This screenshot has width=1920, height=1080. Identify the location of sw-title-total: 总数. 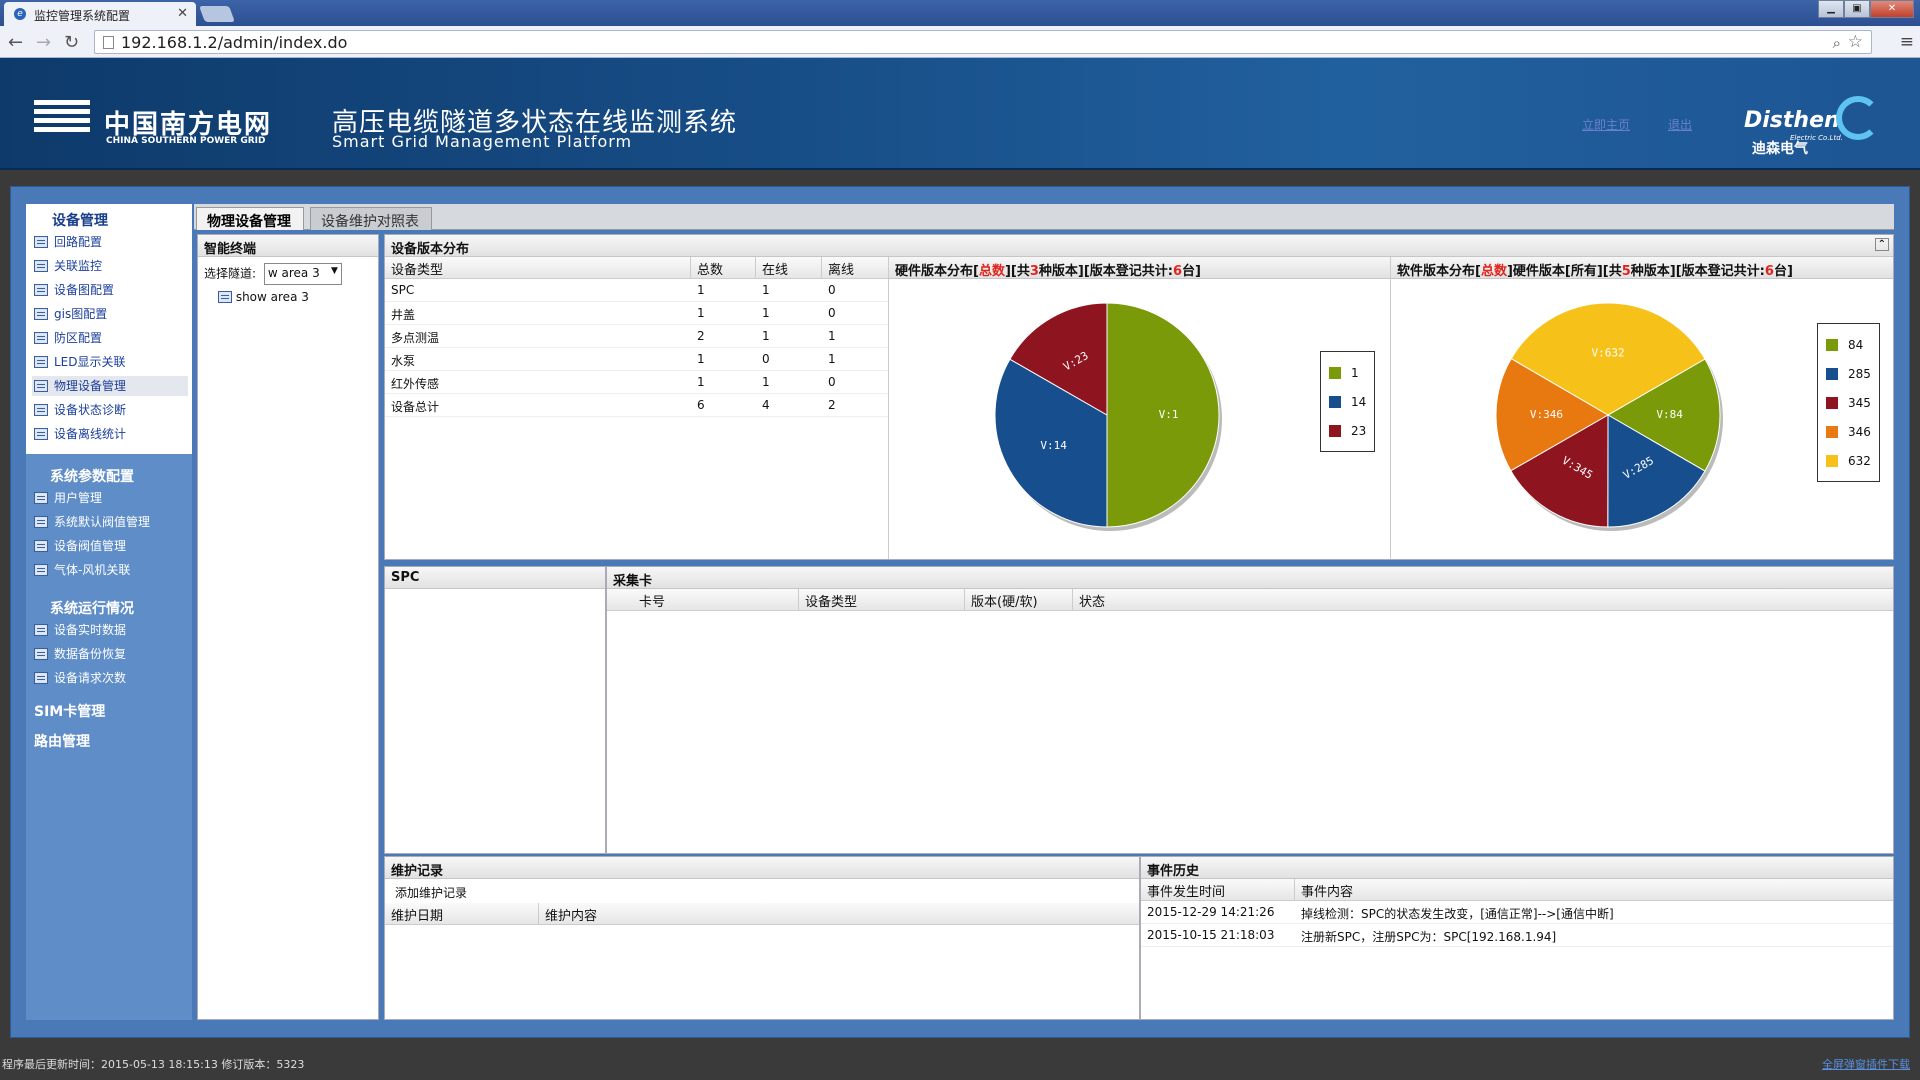
(1493, 271).